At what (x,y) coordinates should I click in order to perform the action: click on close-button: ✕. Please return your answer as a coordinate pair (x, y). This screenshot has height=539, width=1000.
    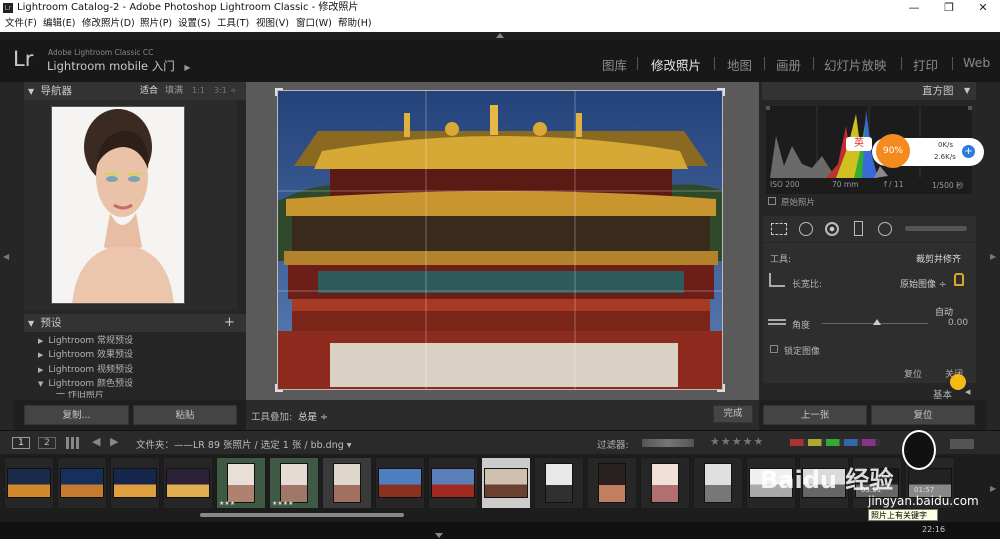
    Looking at the image, I should click on (983, 8).